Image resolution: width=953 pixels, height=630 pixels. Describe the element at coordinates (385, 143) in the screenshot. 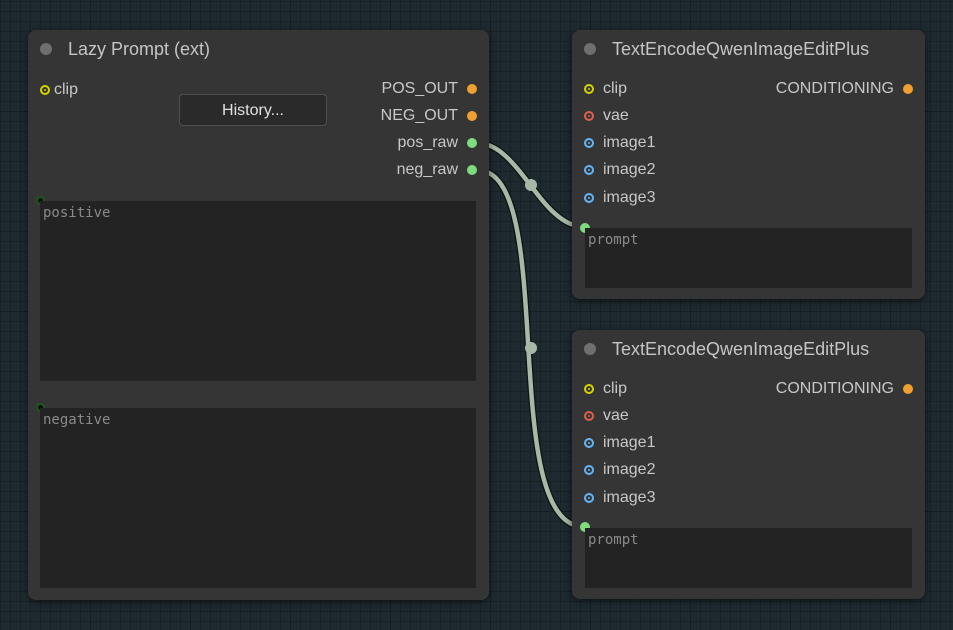

I see `output-slot-pos-raw: pos_raw` at that location.